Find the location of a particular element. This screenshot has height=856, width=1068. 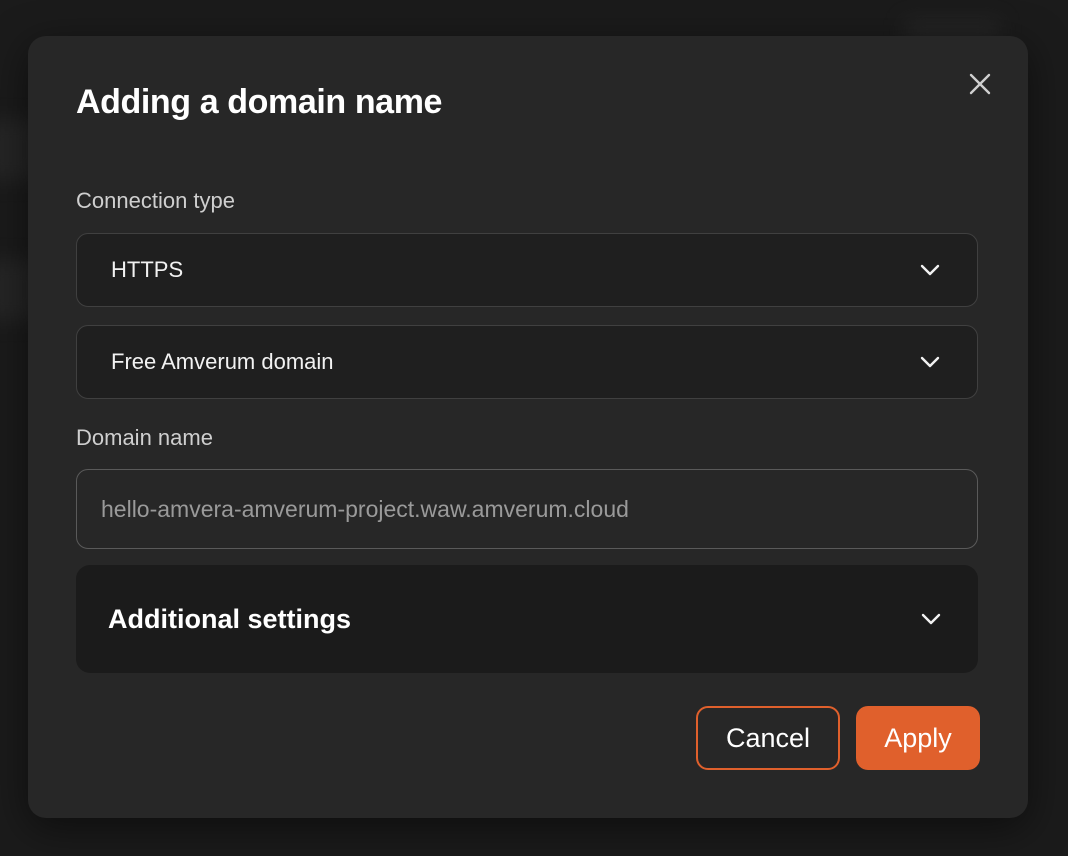

close-button is located at coordinates (980, 84).